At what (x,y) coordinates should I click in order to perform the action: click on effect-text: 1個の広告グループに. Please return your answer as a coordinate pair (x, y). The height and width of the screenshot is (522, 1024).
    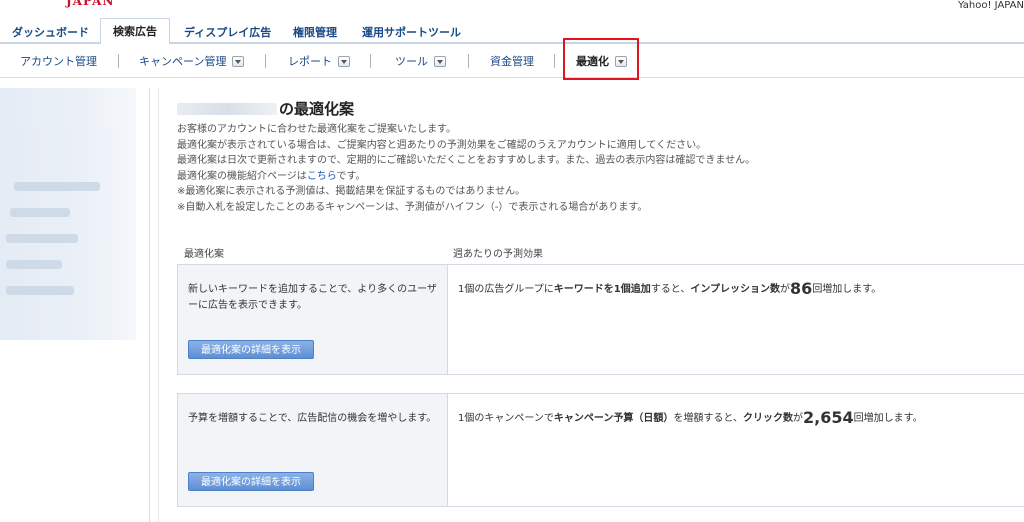
    Looking at the image, I should click on (506, 289).